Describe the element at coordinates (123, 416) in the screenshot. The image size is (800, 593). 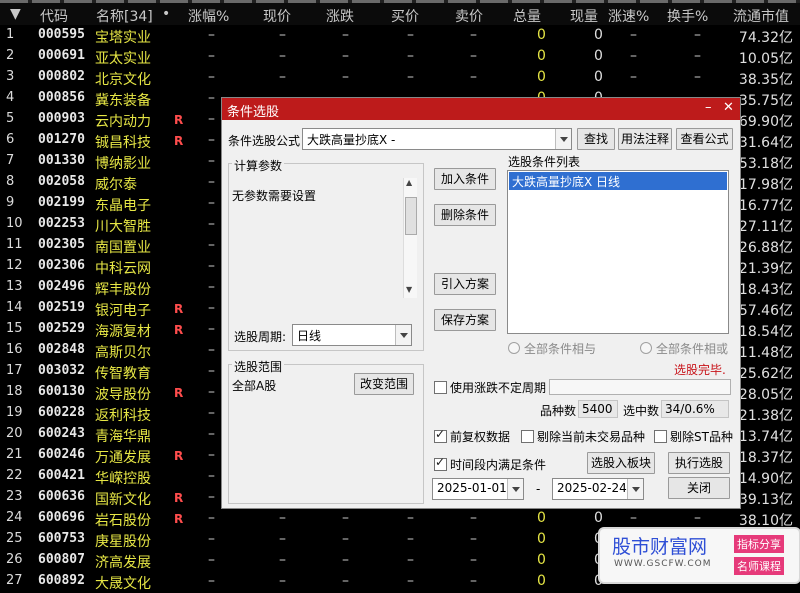
I see `stock-name: 返利科技` at that location.